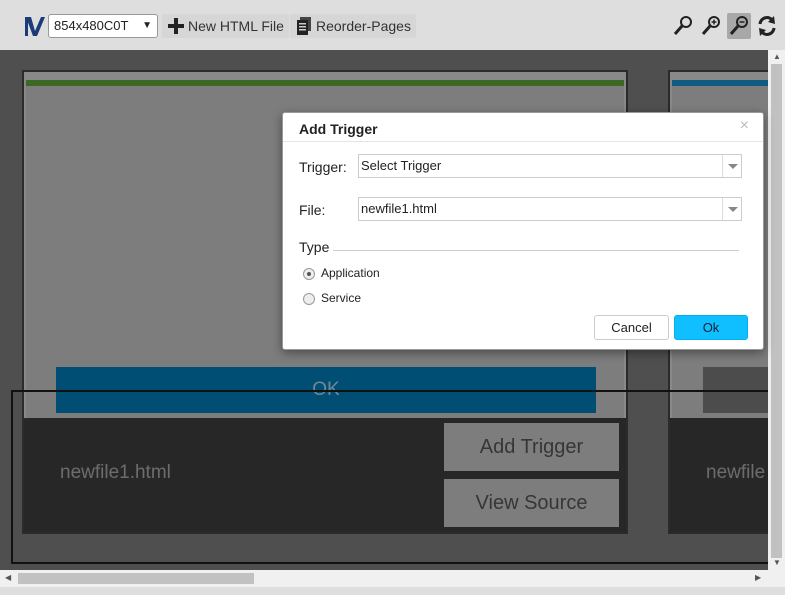  What do you see at coordinates (392, 578) in the screenshot?
I see `horizontal-scrollbar: ◀ ▶` at bounding box center [392, 578].